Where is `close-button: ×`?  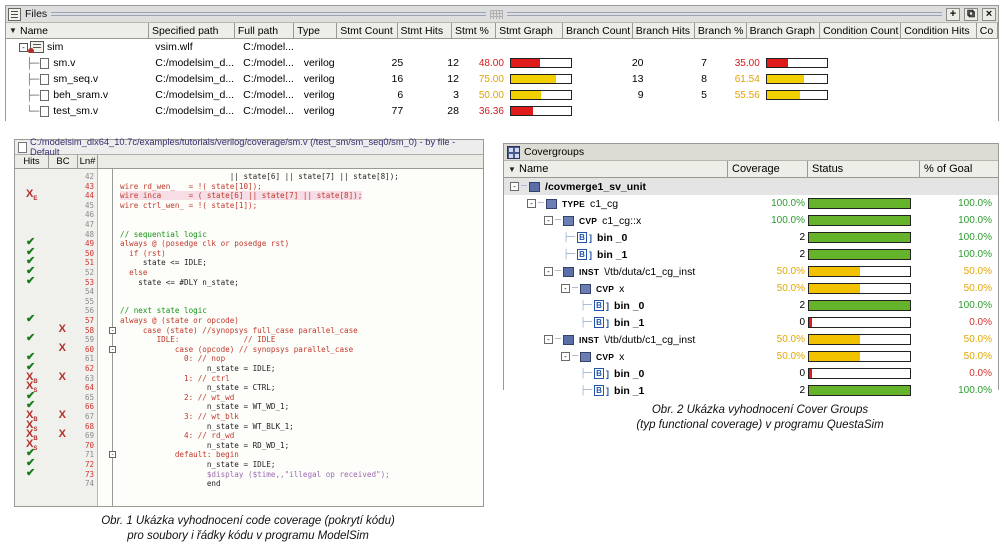
close-button: × is located at coordinates (989, 14).